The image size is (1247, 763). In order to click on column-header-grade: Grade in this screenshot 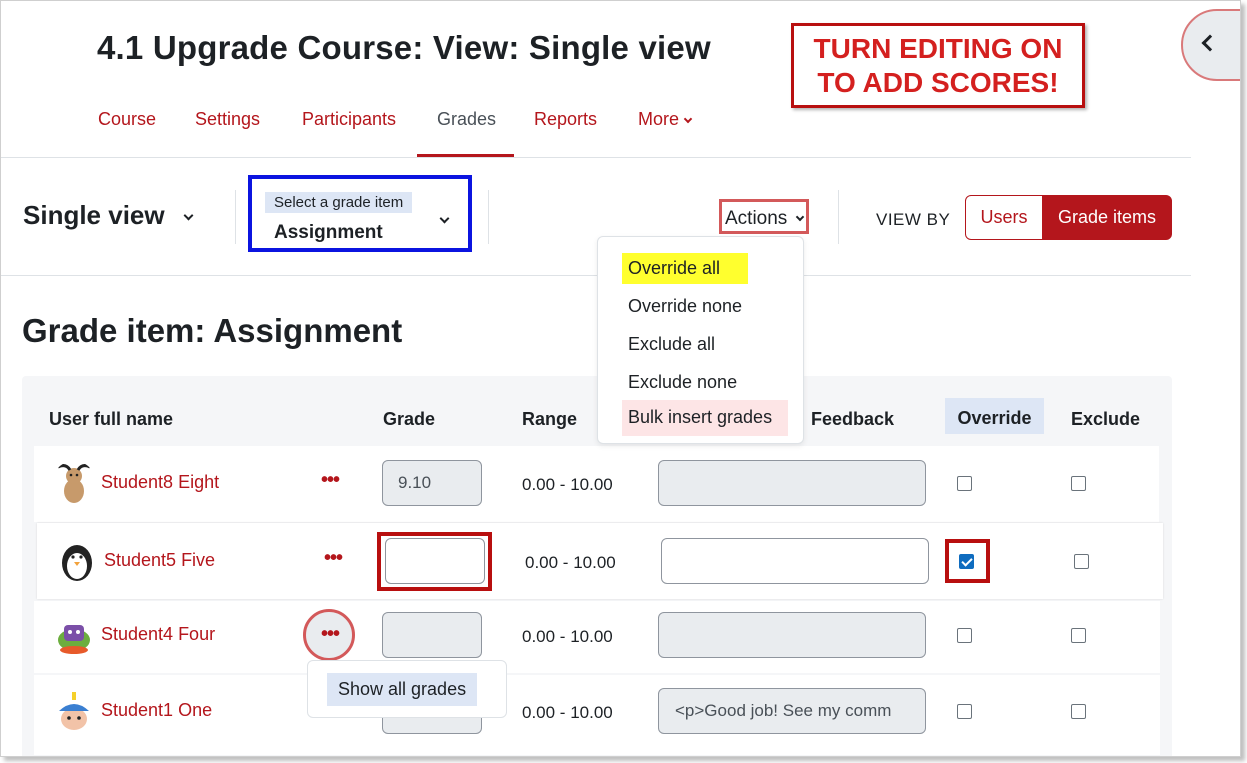, I will do `click(409, 419)`.